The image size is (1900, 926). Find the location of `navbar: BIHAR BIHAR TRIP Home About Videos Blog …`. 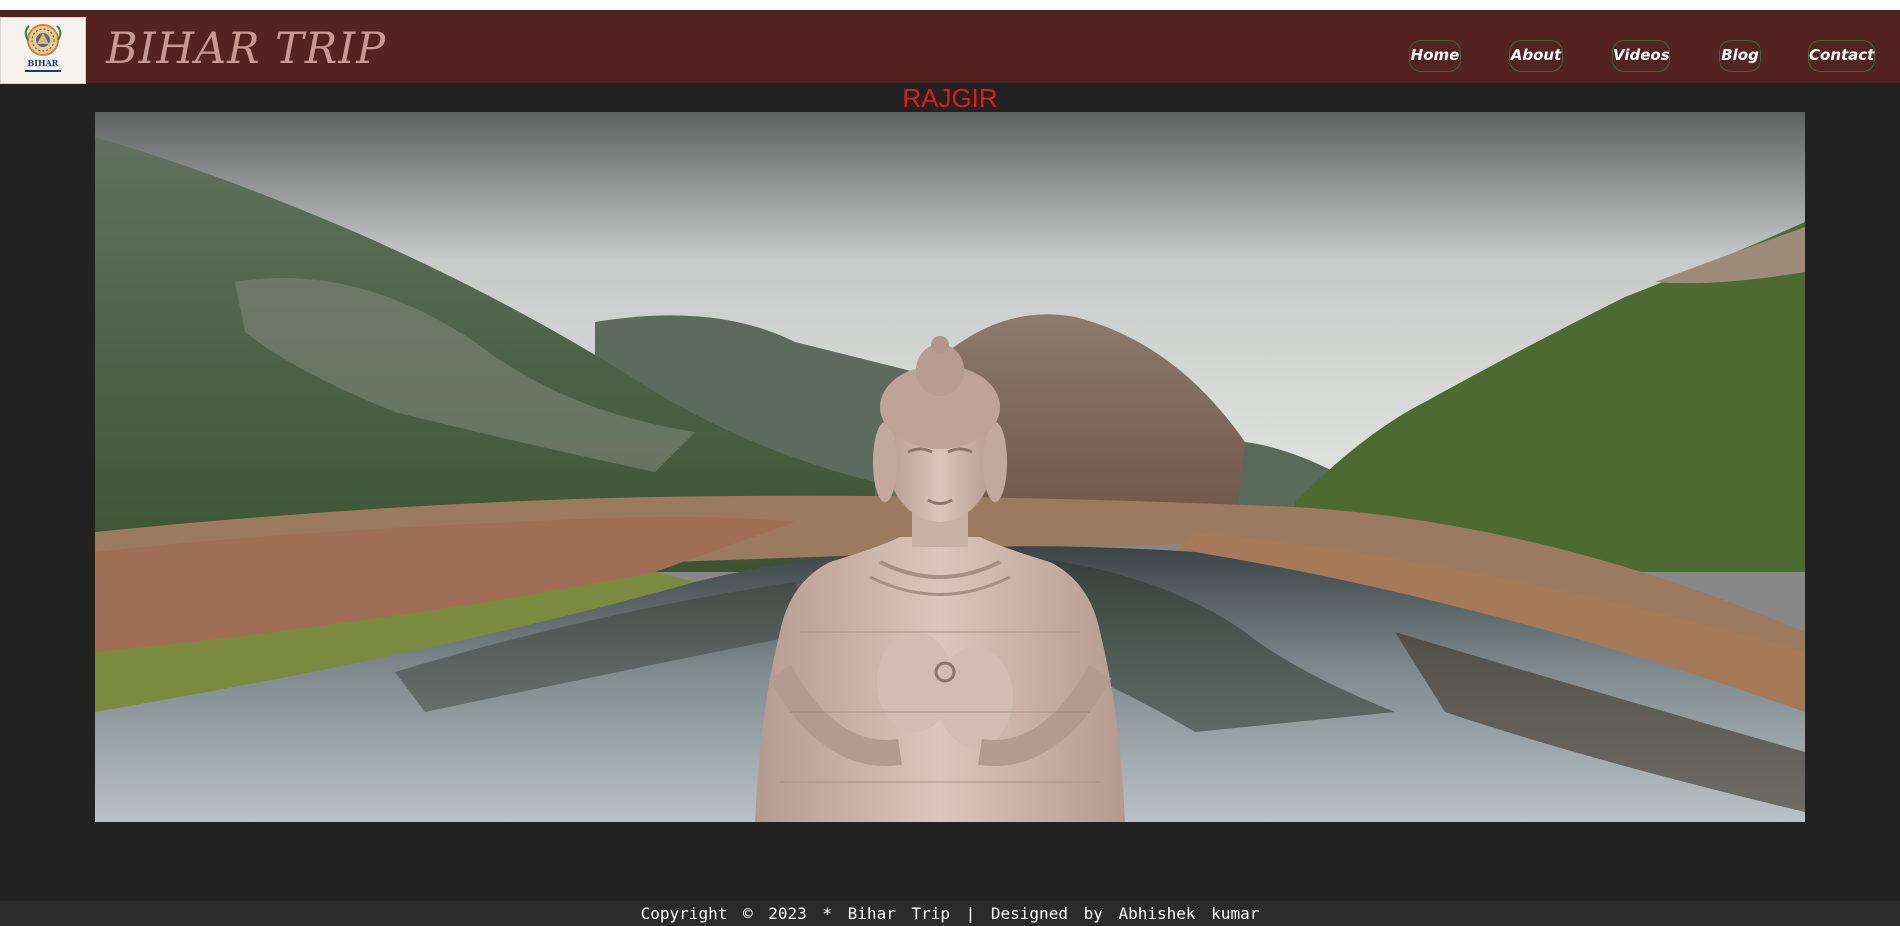

navbar: BIHAR BIHAR TRIP Home About Videos Blog … is located at coordinates (950, 47).